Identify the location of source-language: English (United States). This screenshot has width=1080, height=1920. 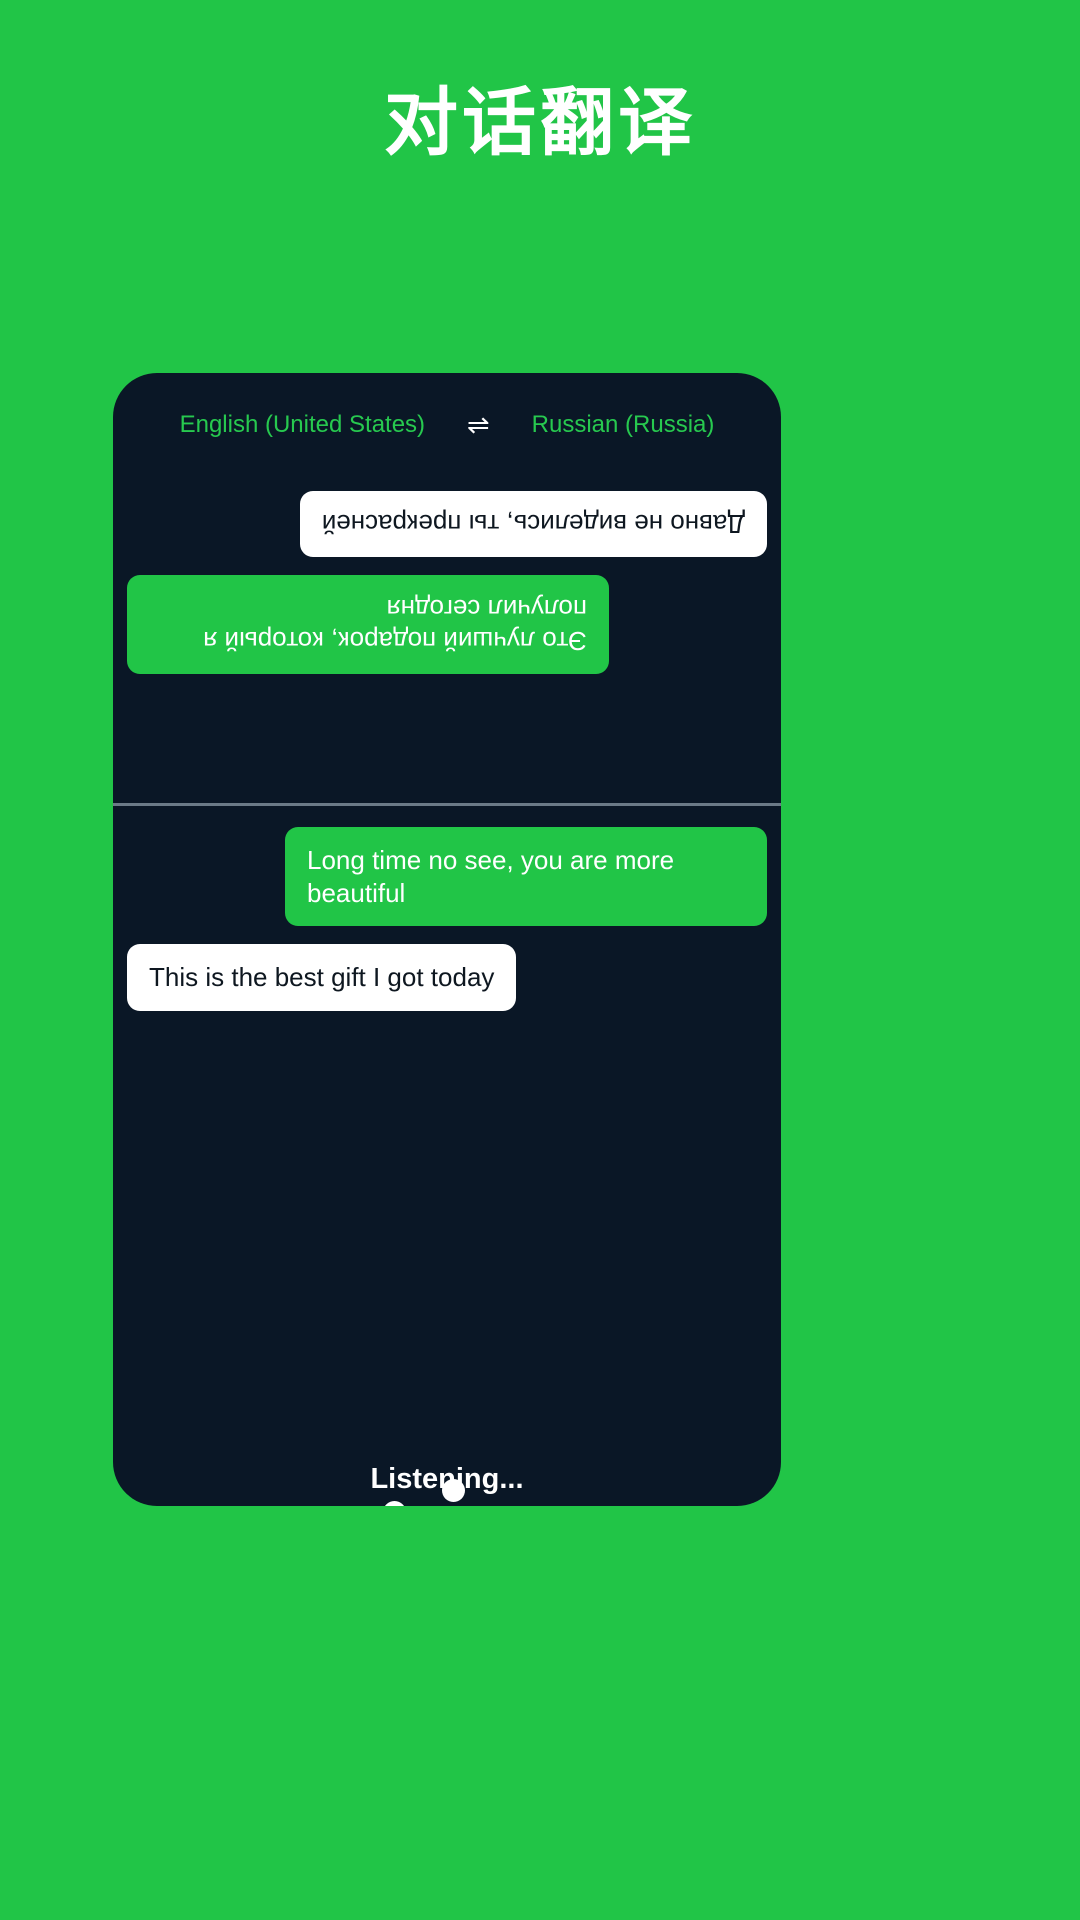
(302, 425).